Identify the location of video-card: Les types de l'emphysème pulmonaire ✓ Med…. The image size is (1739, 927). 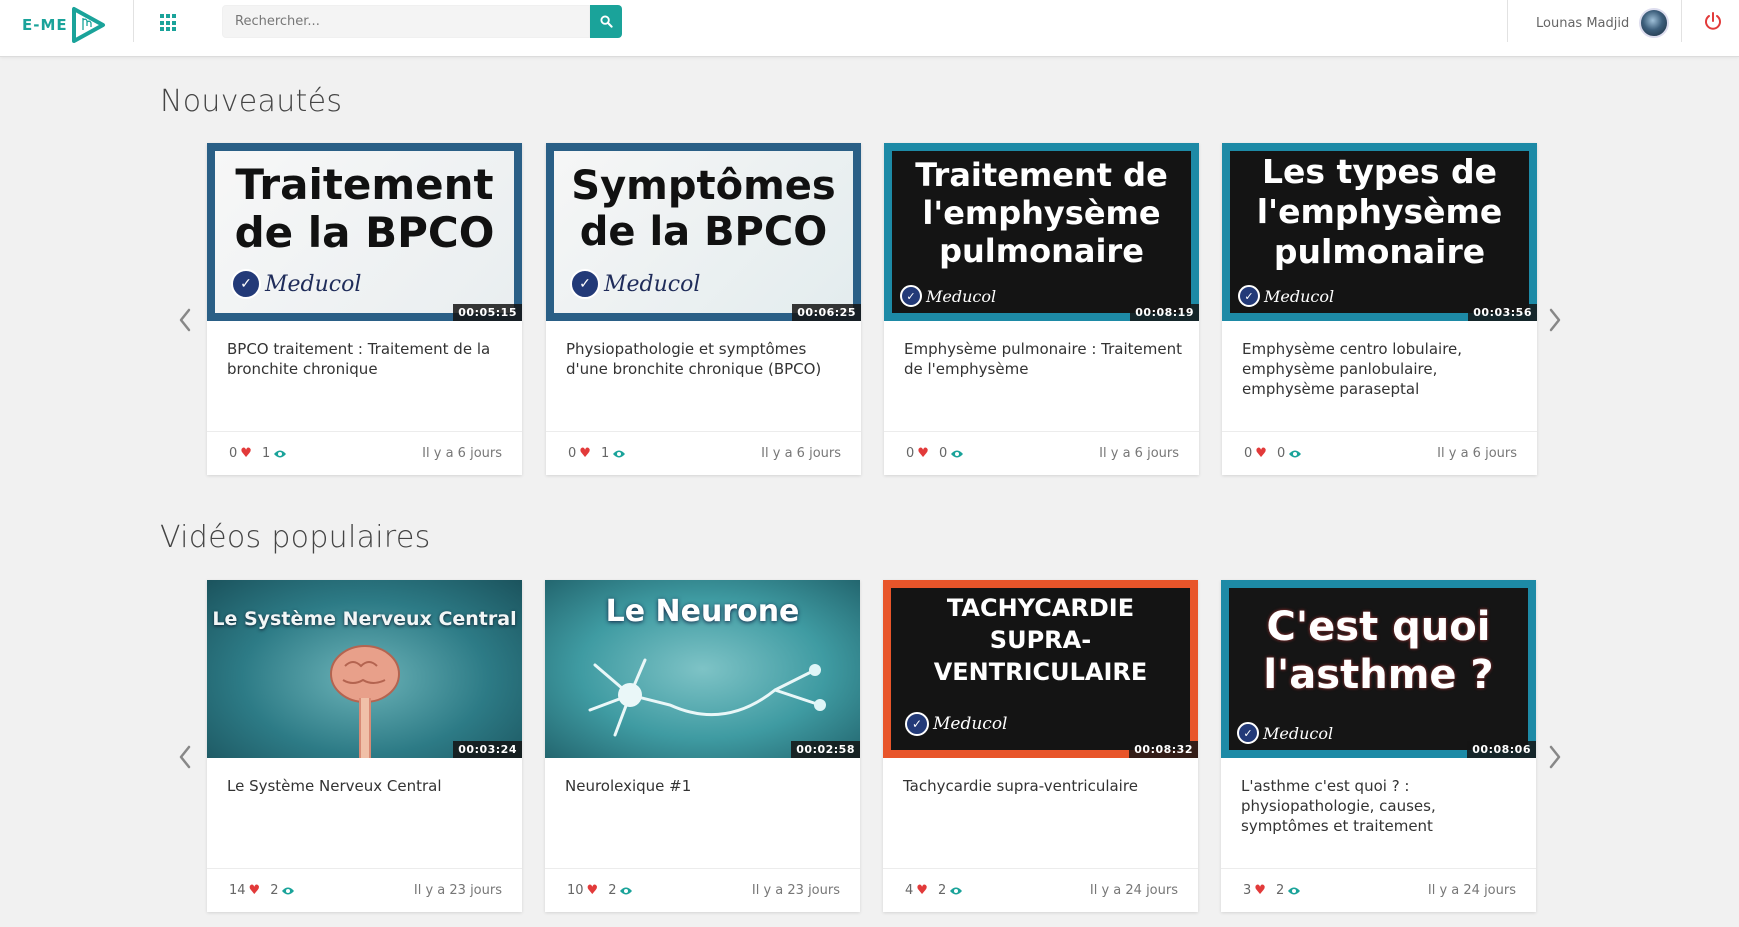
(1379, 309).